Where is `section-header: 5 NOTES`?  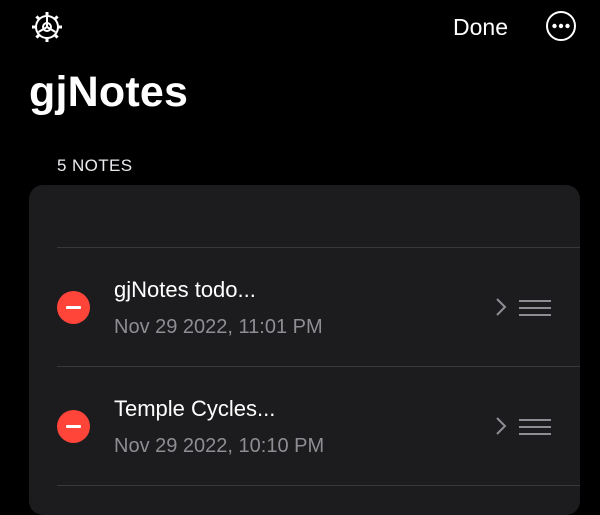
section-header: 5 NOTES is located at coordinates (95, 165).